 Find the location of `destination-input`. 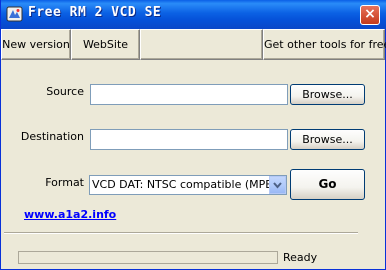

destination-input is located at coordinates (189, 139).